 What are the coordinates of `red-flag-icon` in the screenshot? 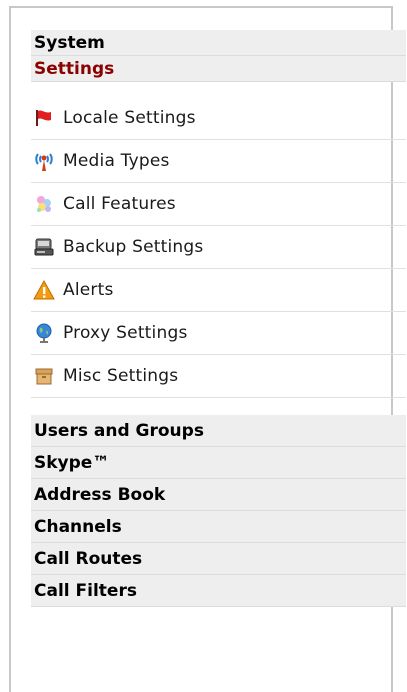 It's located at (44, 118).